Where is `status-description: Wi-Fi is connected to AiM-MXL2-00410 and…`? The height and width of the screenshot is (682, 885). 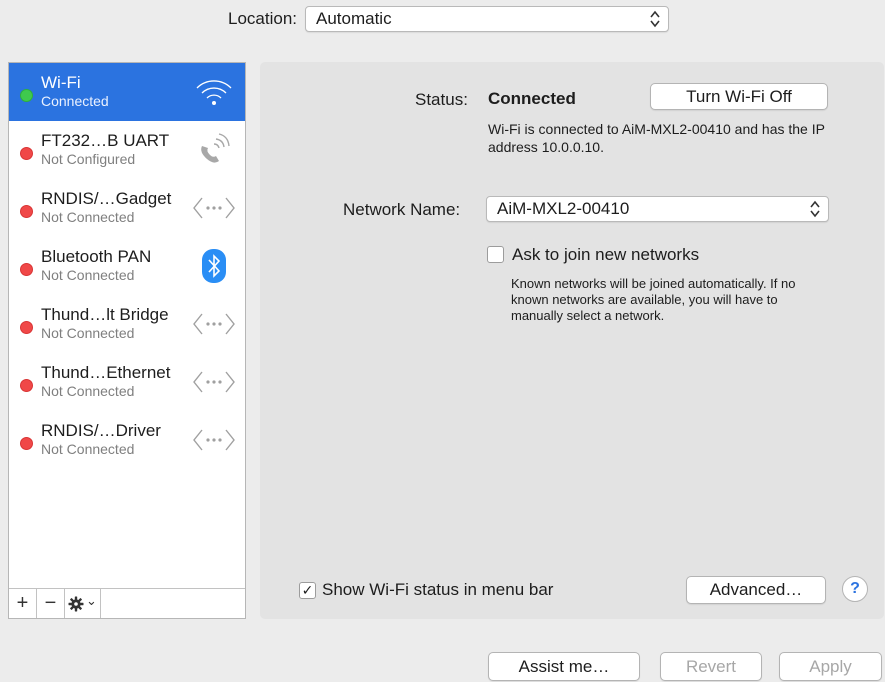 status-description: Wi-Fi is connected to AiM-MXL2-00410 and… is located at coordinates (656, 138).